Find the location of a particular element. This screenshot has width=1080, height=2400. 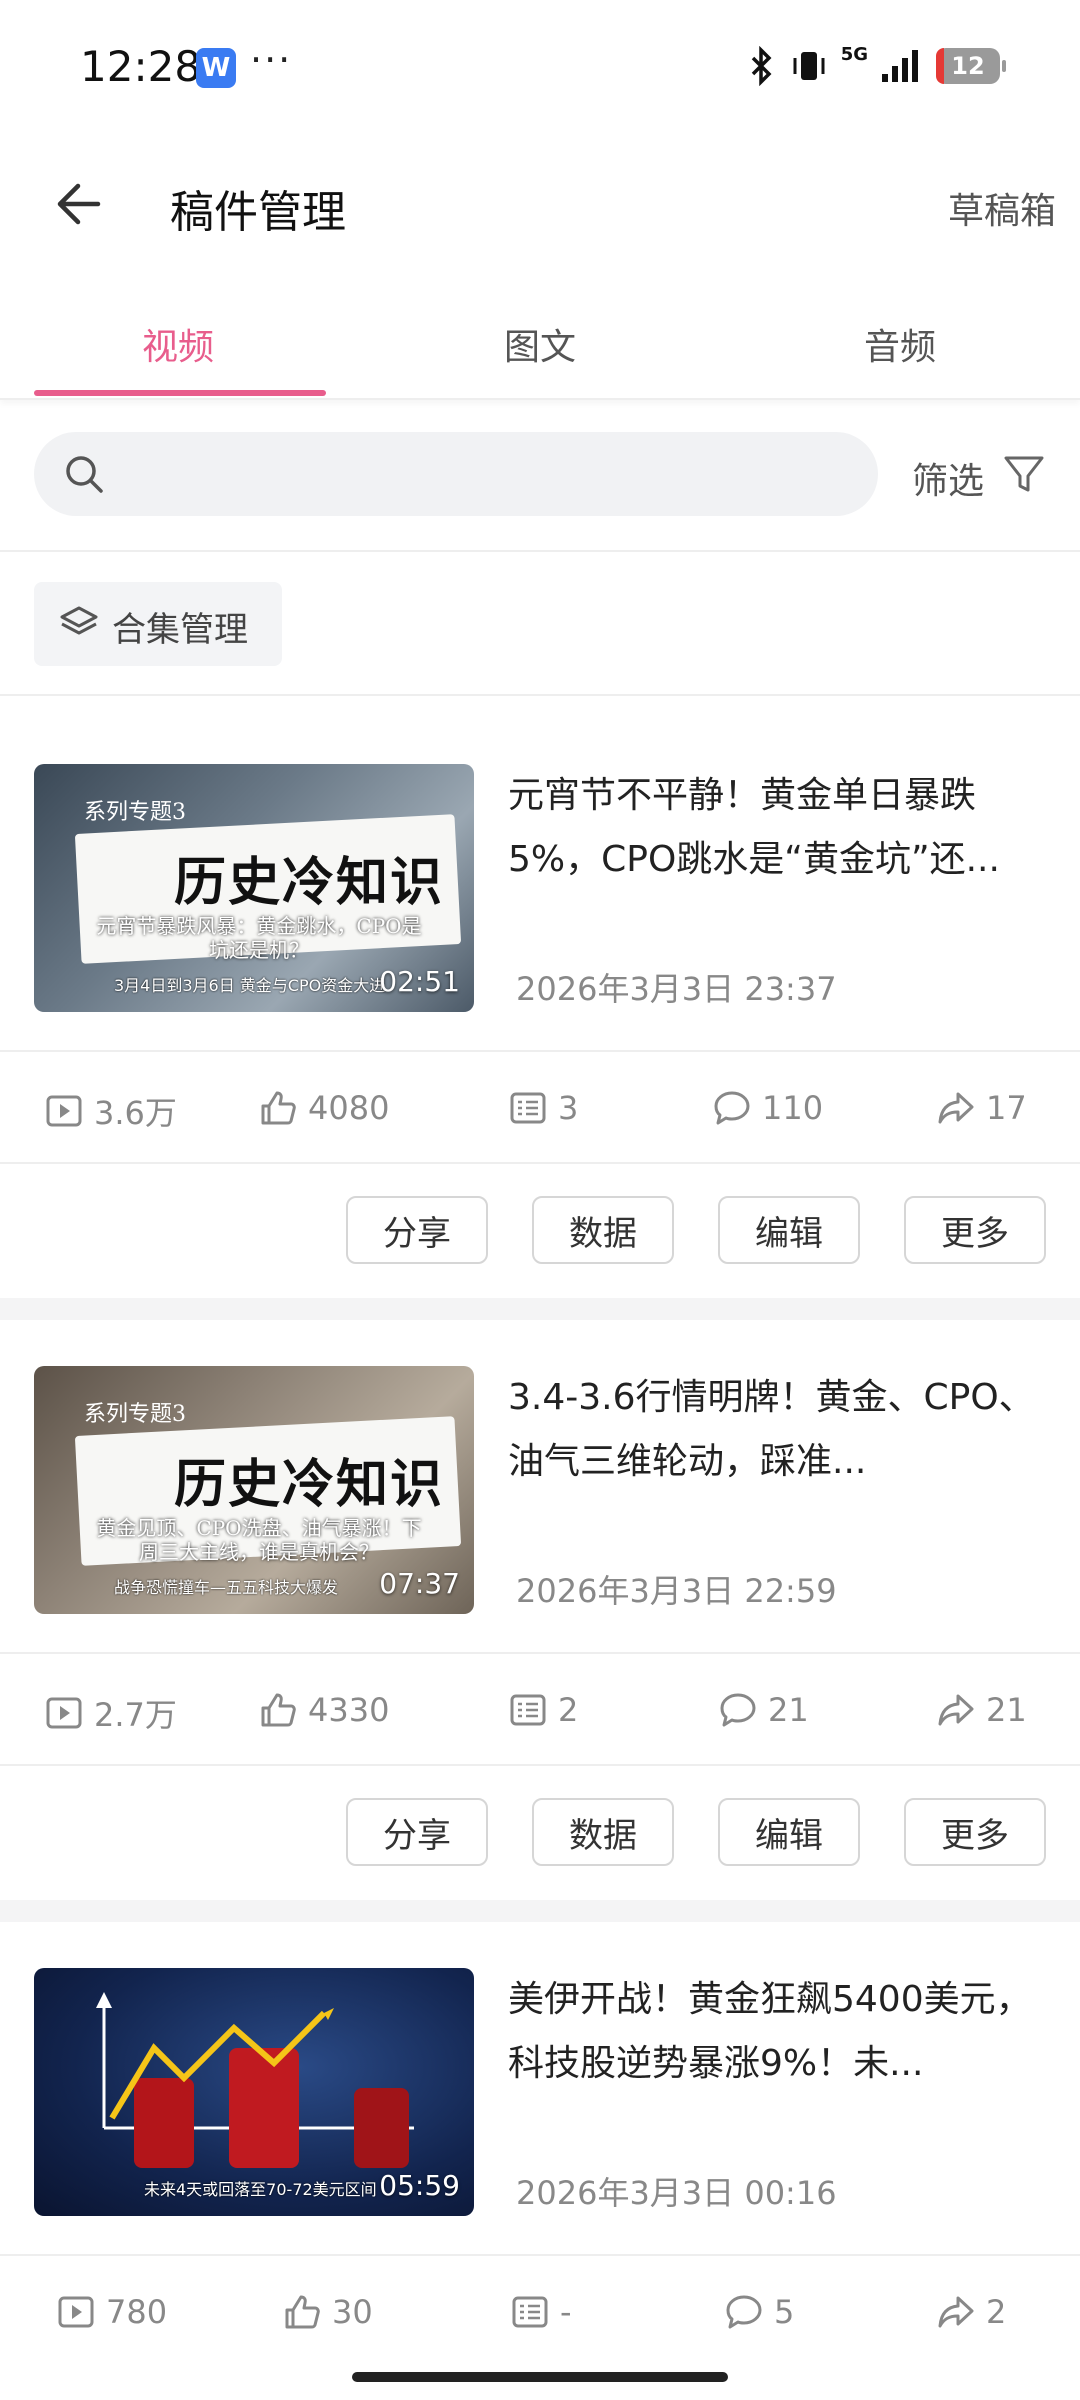

likes-count: 30 is located at coordinates (352, 2312).